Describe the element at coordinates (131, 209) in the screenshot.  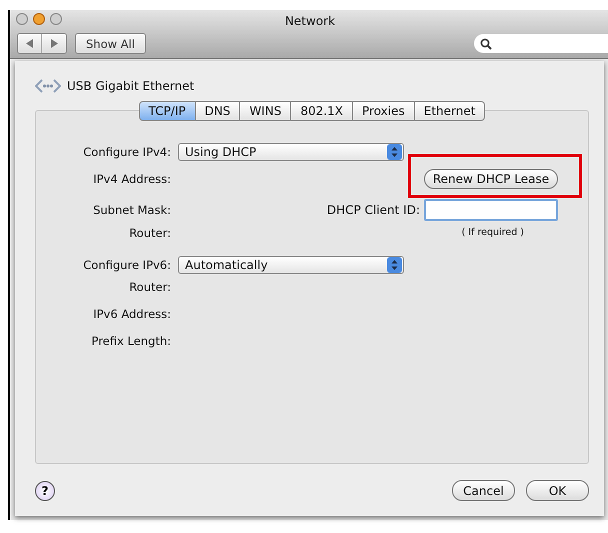
I see `field-label: Subnet Mask:` at that location.